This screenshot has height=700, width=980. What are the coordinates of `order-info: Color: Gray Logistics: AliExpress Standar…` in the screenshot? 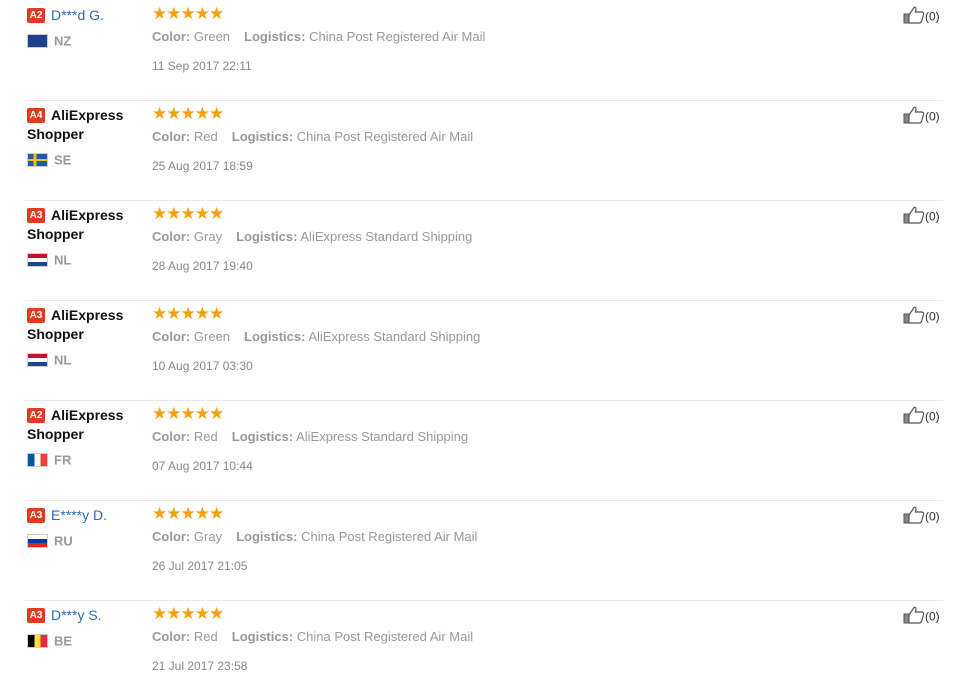 It's located at (312, 236).